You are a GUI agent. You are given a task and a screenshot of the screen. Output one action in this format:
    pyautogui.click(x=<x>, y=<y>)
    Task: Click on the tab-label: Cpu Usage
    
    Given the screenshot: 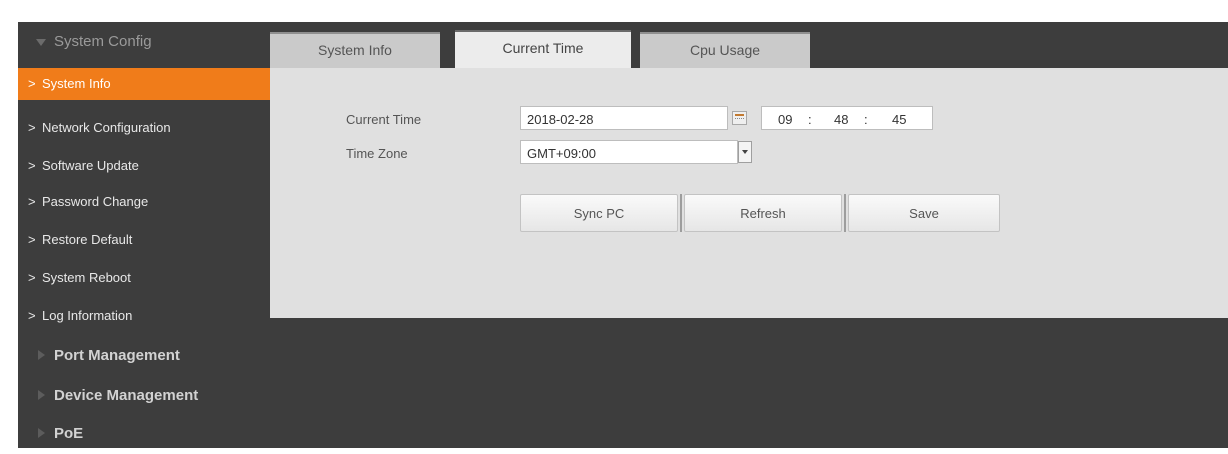 What is the action you would take?
    pyautogui.click(x=725, y=50)
    